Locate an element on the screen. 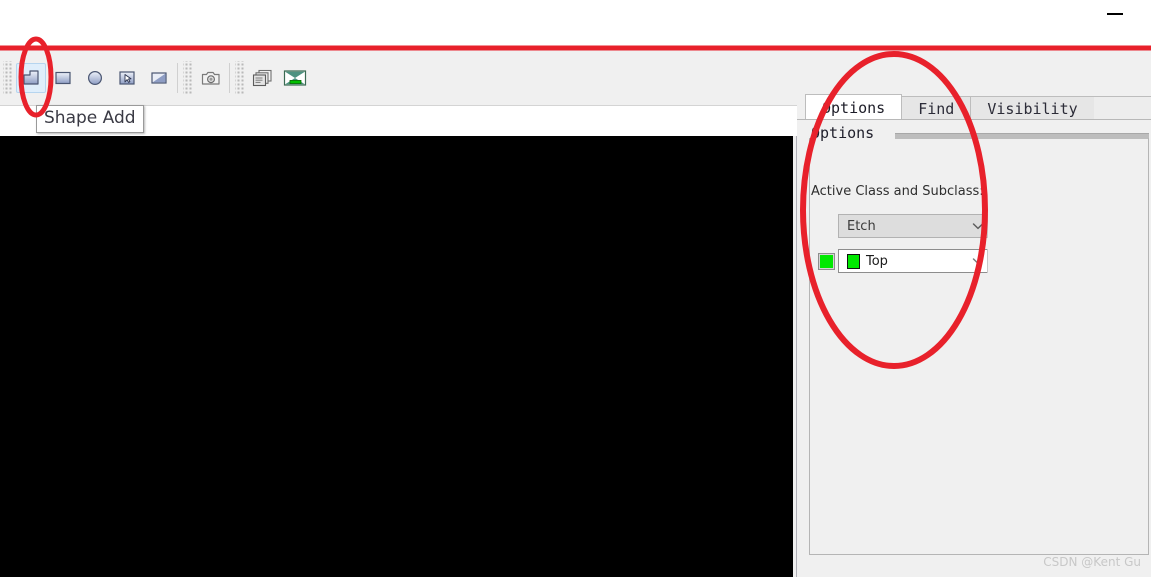 The width and height of the screenshot is (1151, 577). shape-add-icon is located at coordinates (31, 77).